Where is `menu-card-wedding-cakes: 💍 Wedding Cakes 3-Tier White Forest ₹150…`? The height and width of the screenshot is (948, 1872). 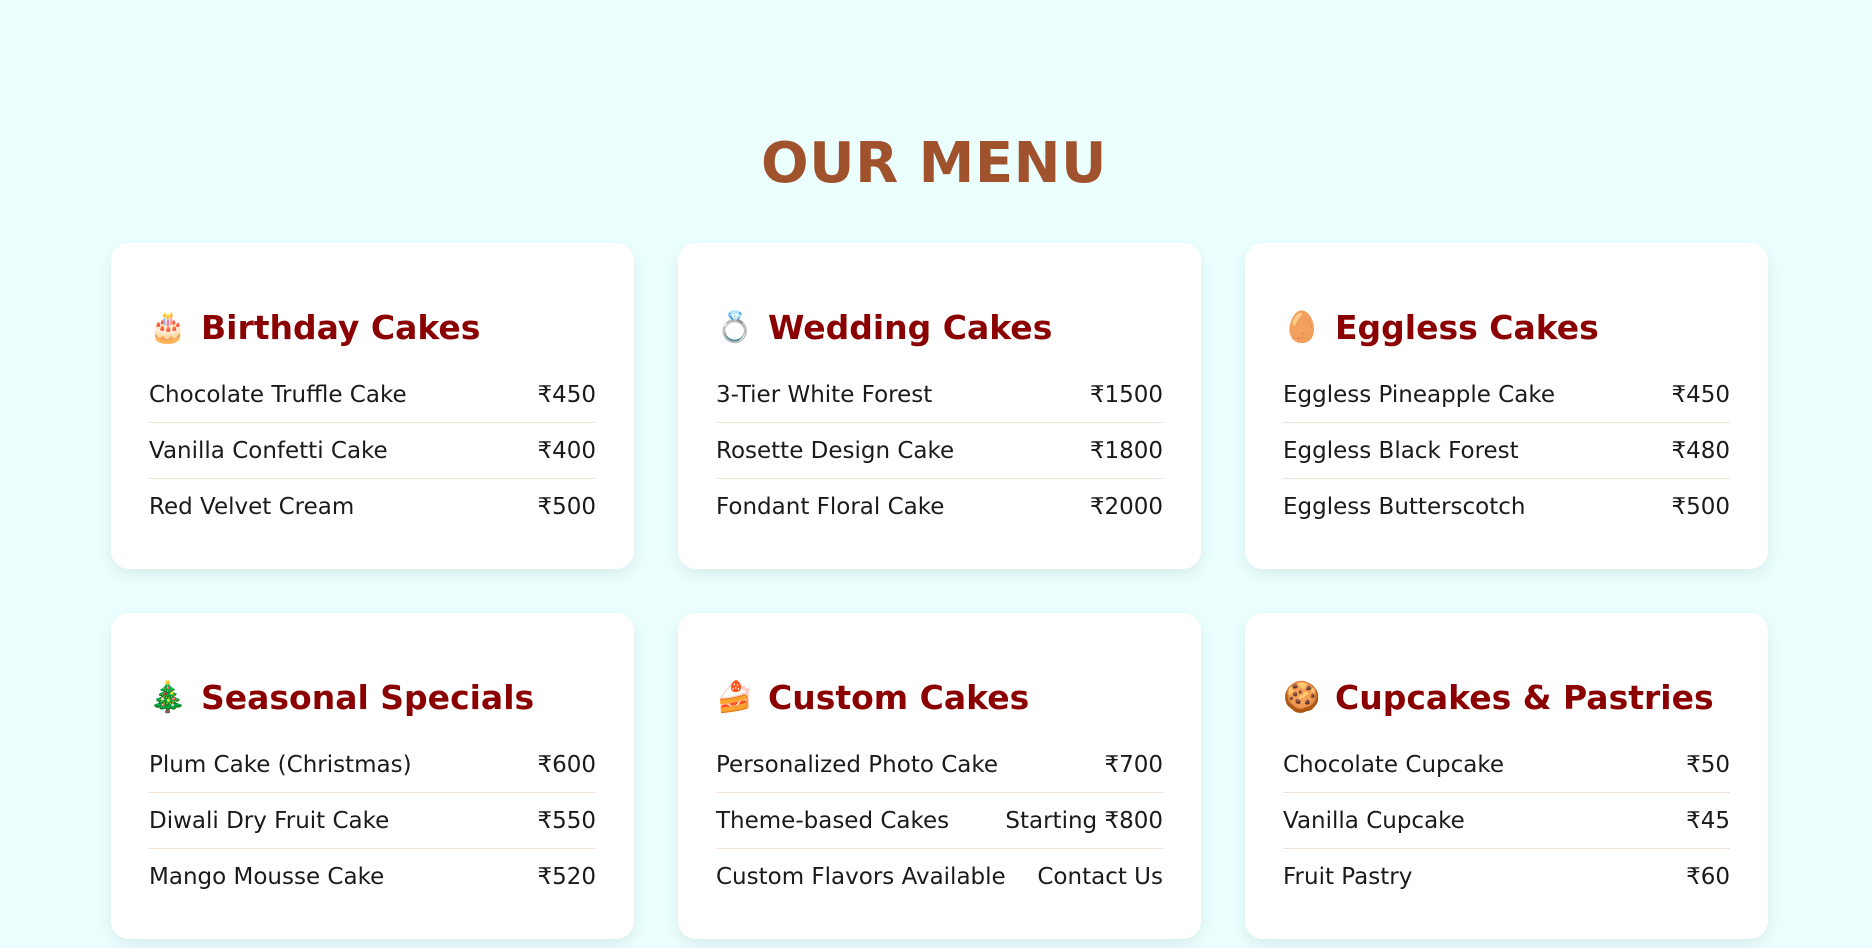 menu-card-wedding-cakes: 💍 Wedding Cakes 3-Tier White Forest ₹150… is located at coordinates (939, 406).